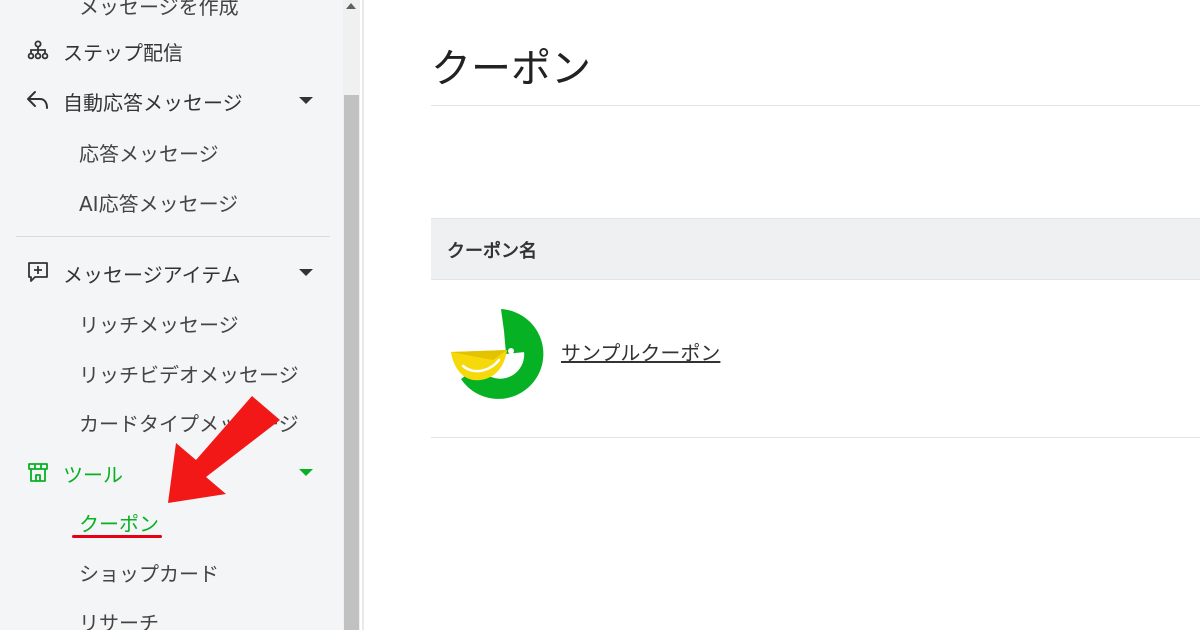  What do you see at coordinates (189, 375) in the screenshot?
I see `sidebar-item-label: リッチビデオメッセージ` at bounding box center [189, 375].